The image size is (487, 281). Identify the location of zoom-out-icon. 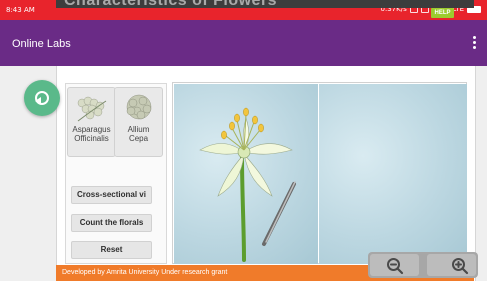
(395, 266).